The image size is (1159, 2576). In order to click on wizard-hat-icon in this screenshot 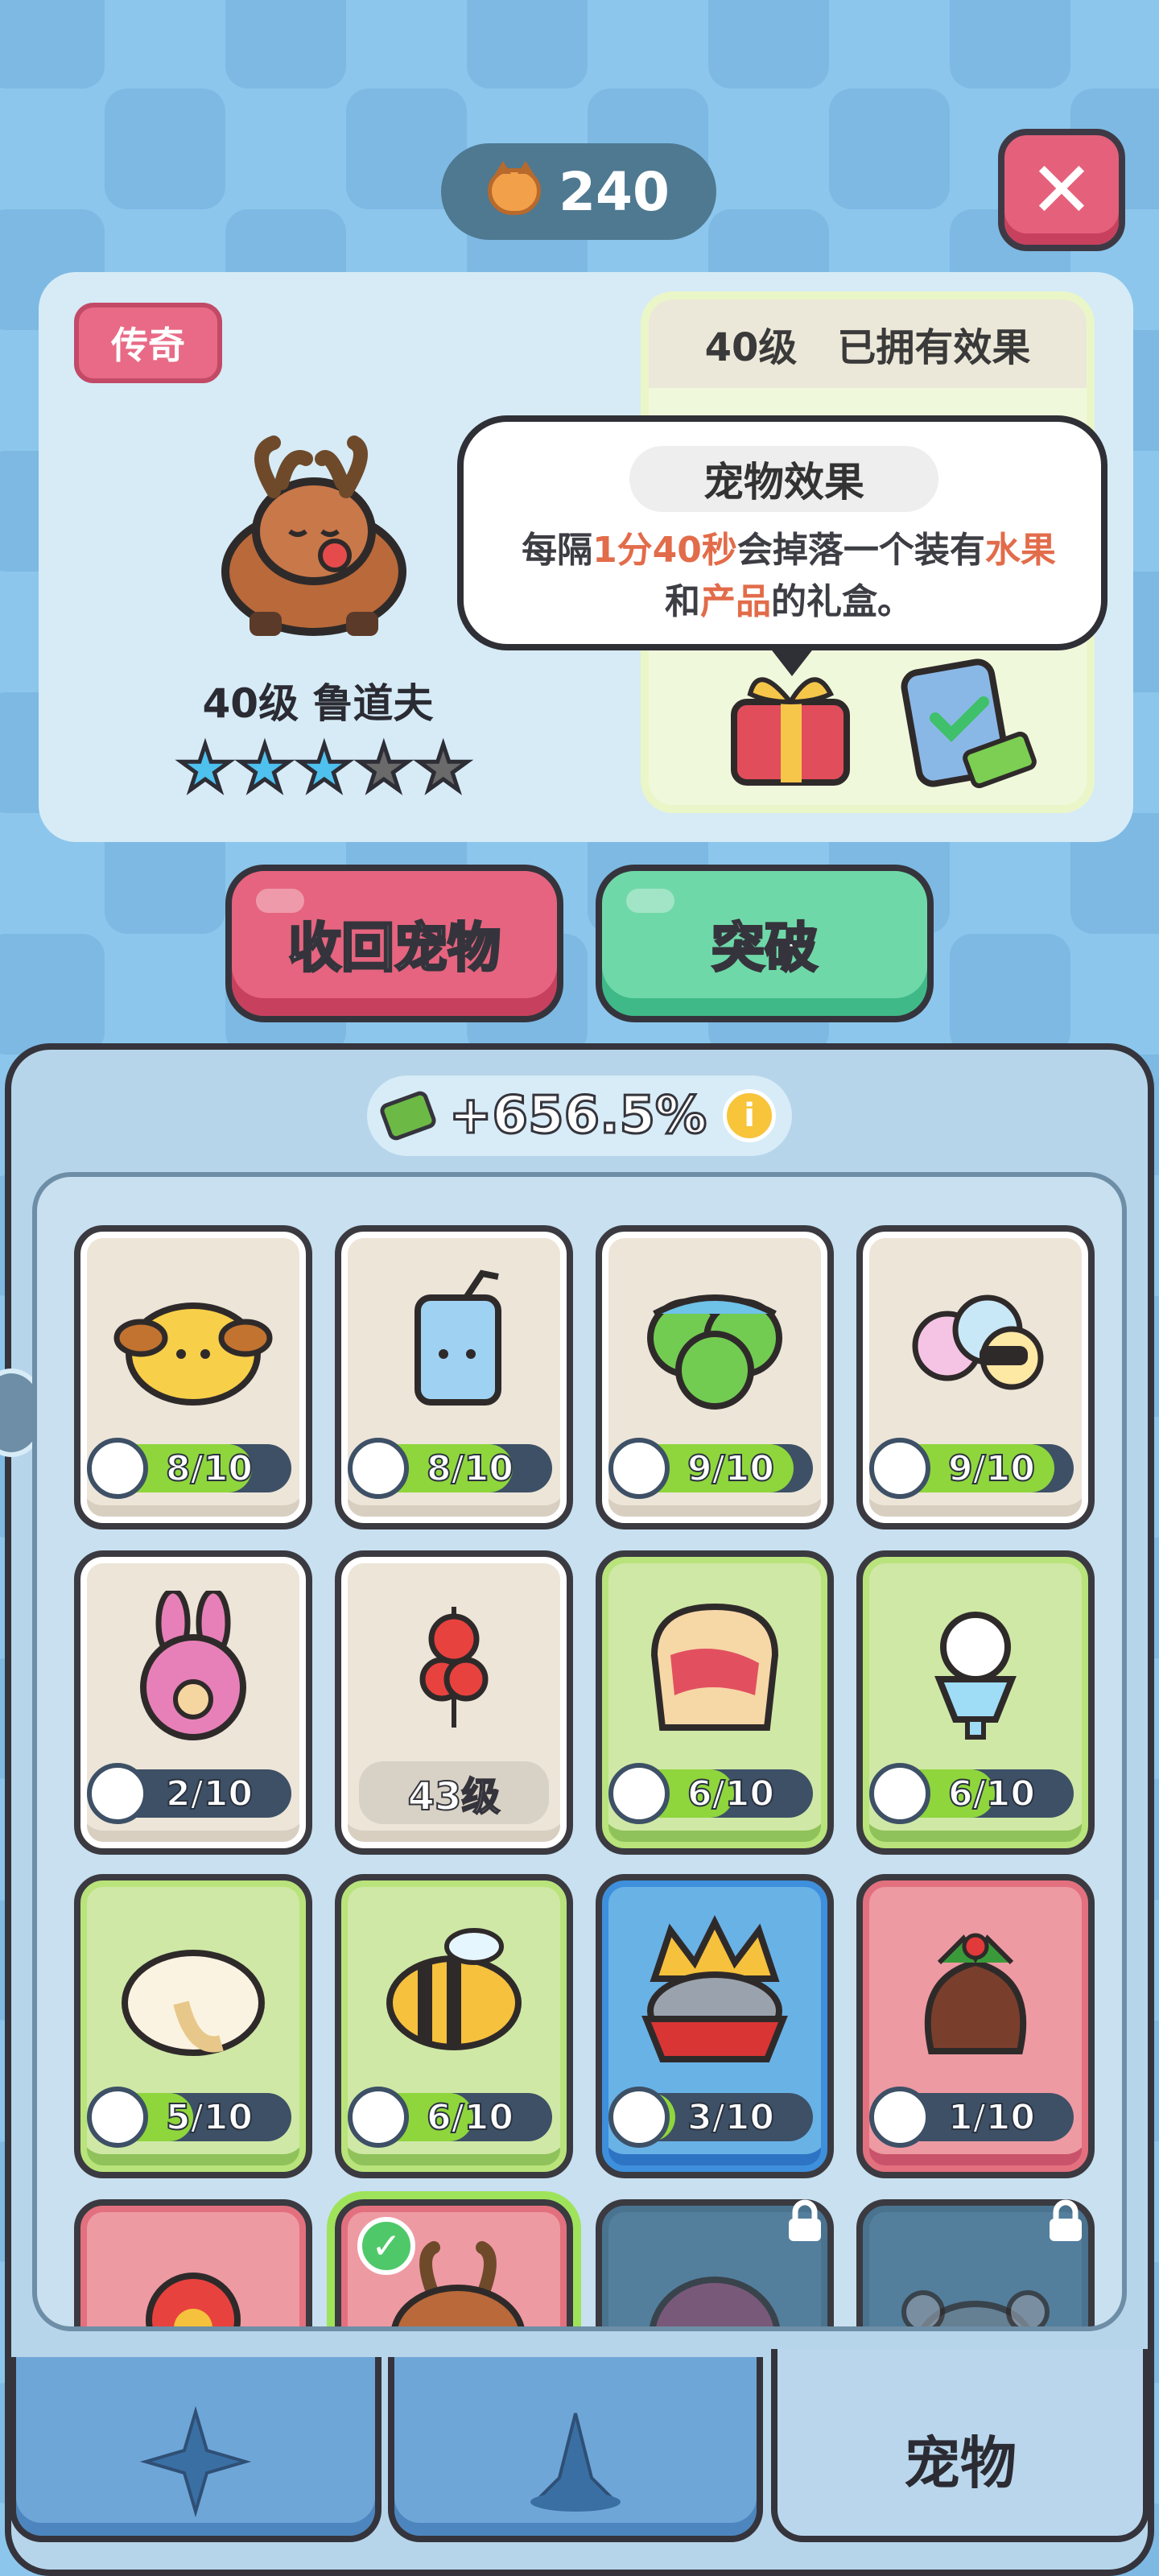, I will do `click(575, 2462)`.